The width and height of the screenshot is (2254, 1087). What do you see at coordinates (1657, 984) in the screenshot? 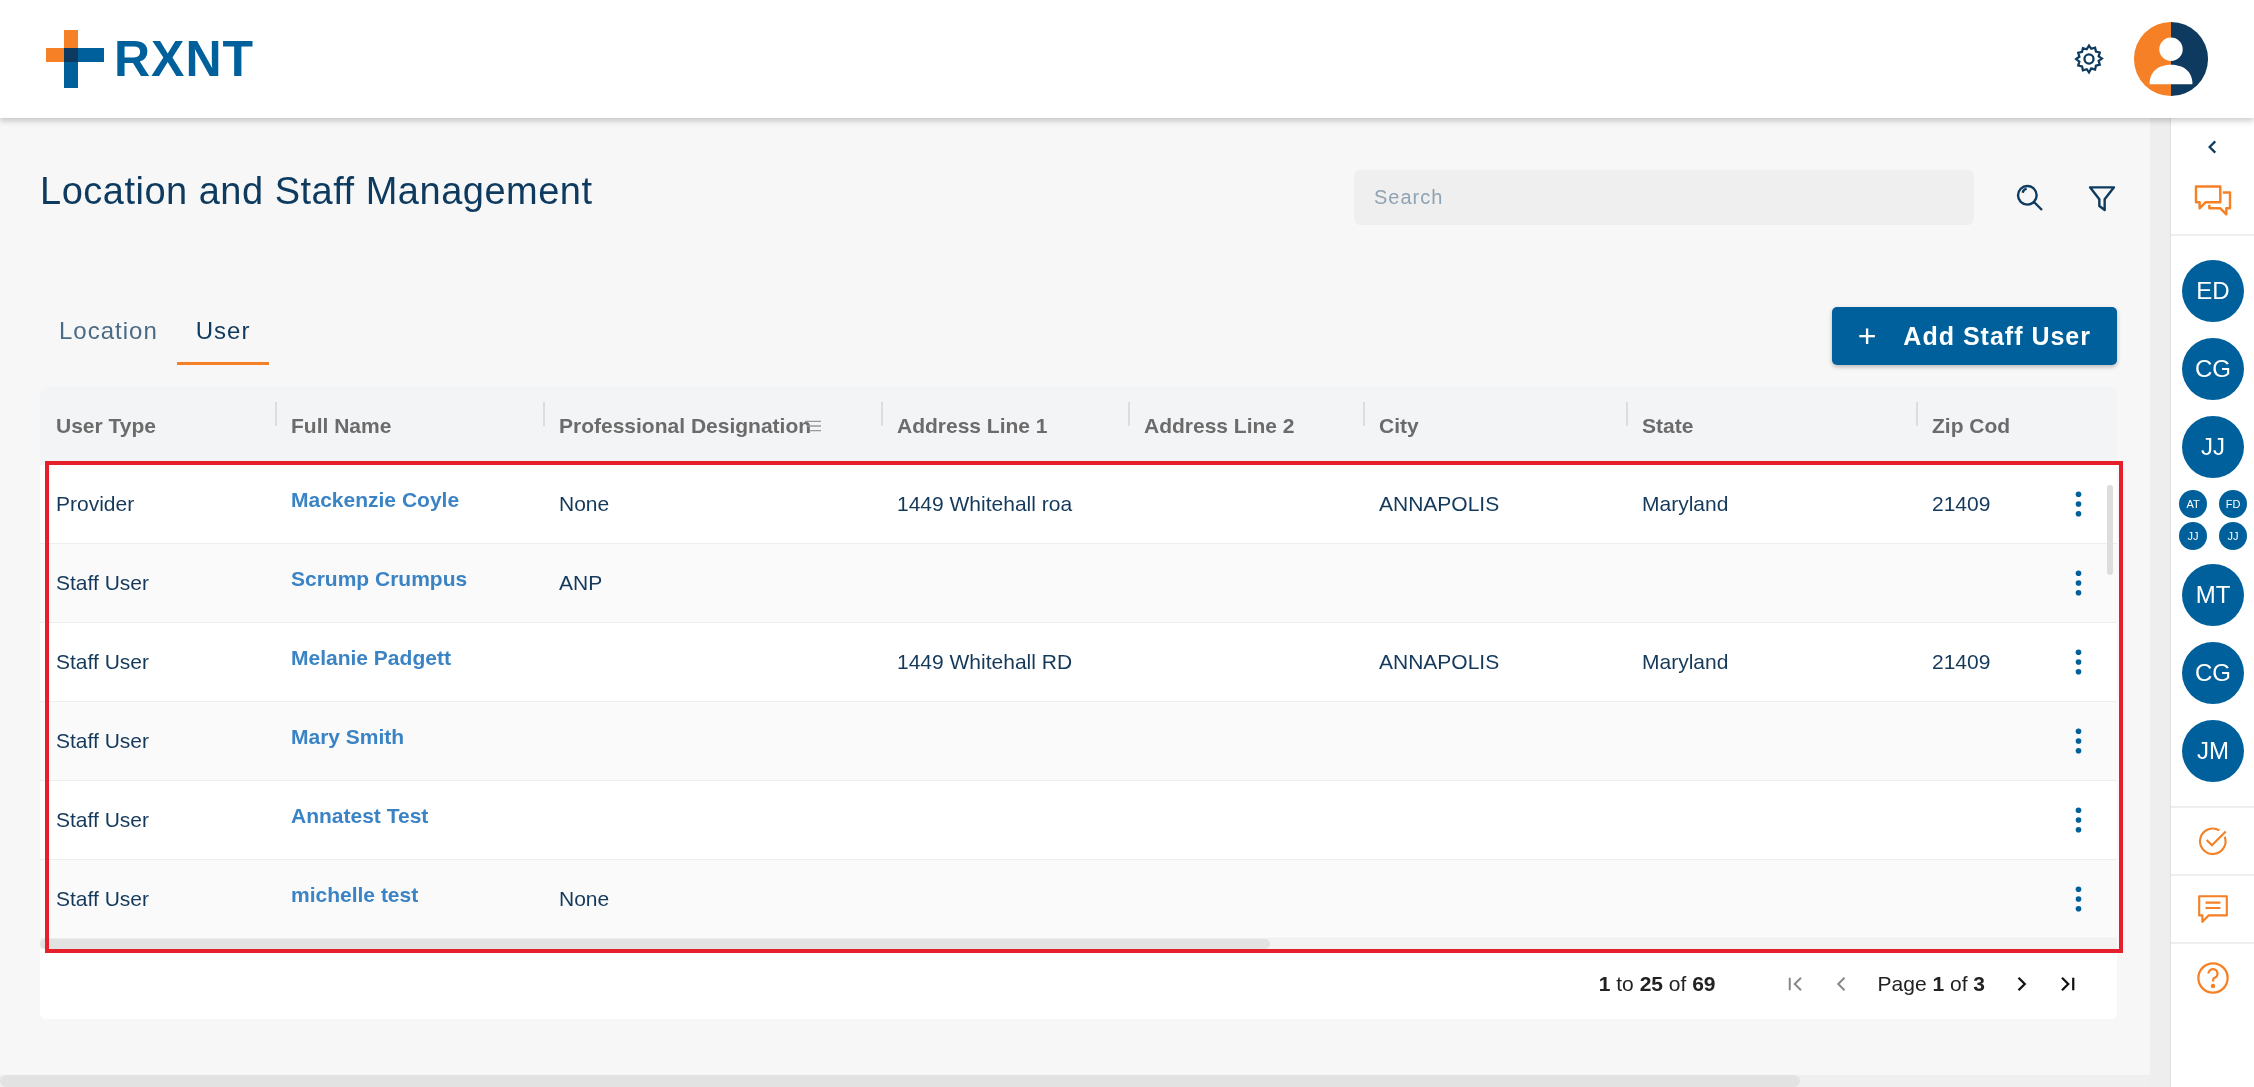
I see `row-range-text: 1 to 25 of 69` at bounding box center [1657, 984].